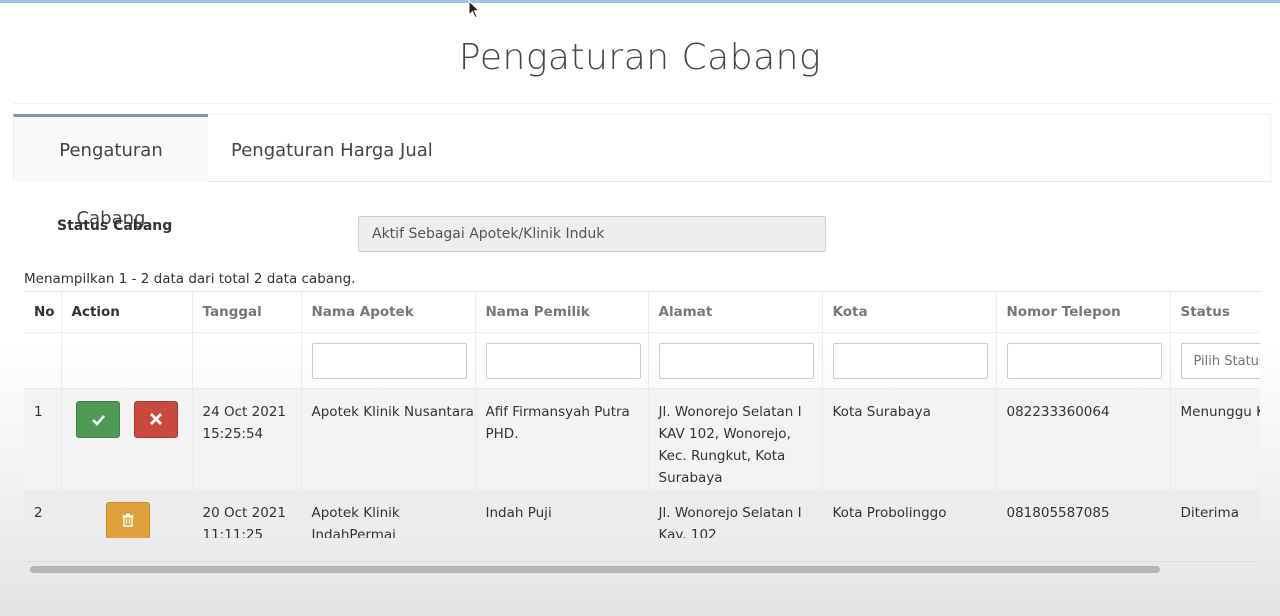 This screenshot has height=616, width=1280. What do you see at coordinates (388, 439) in the screenshot?
I see `cell-nama-apotek: Apotek Klinik Nusantara` at bounding box center [388, 439].